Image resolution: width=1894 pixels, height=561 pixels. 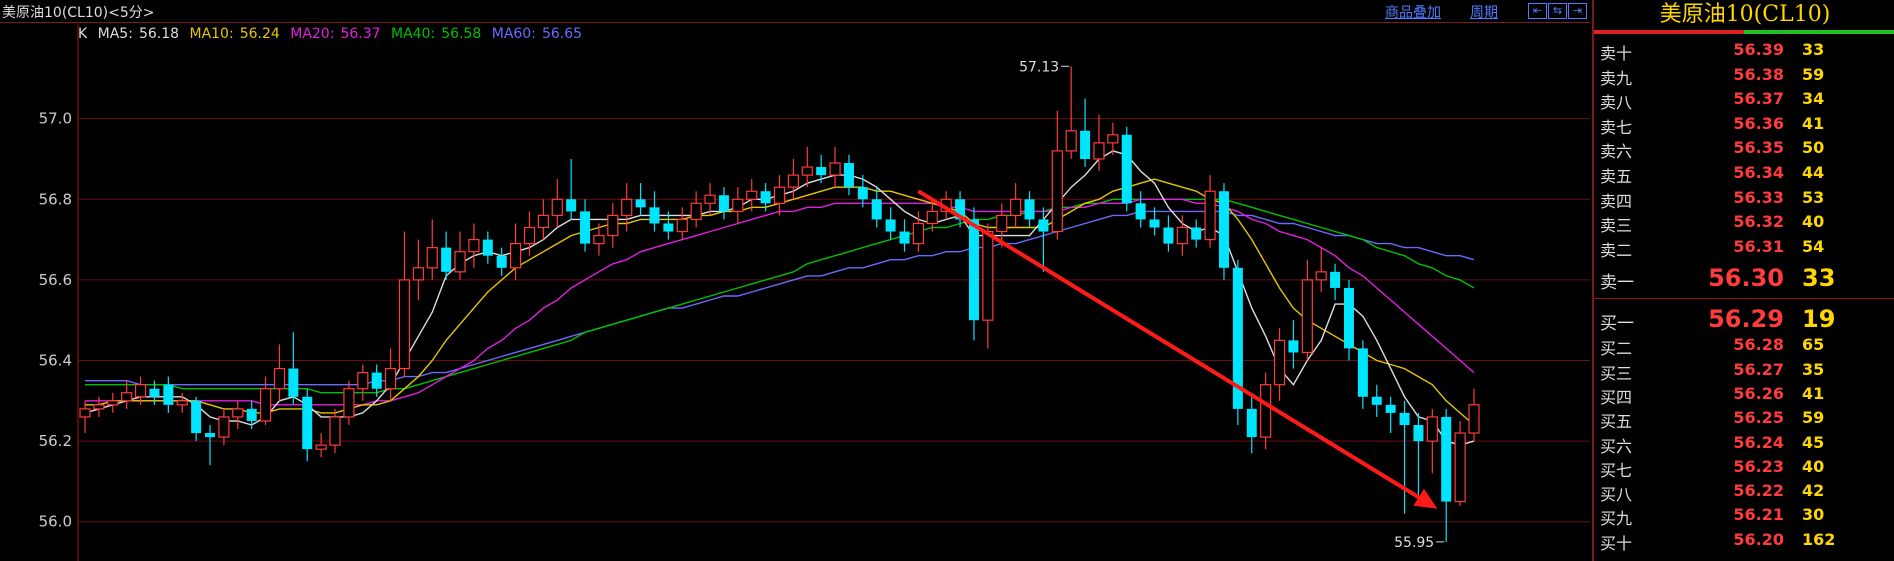 What do you see at coordinates (1616, 53) in the screenshot?
I see `ask-label: 卖十` at bounding box center [1616, 53].